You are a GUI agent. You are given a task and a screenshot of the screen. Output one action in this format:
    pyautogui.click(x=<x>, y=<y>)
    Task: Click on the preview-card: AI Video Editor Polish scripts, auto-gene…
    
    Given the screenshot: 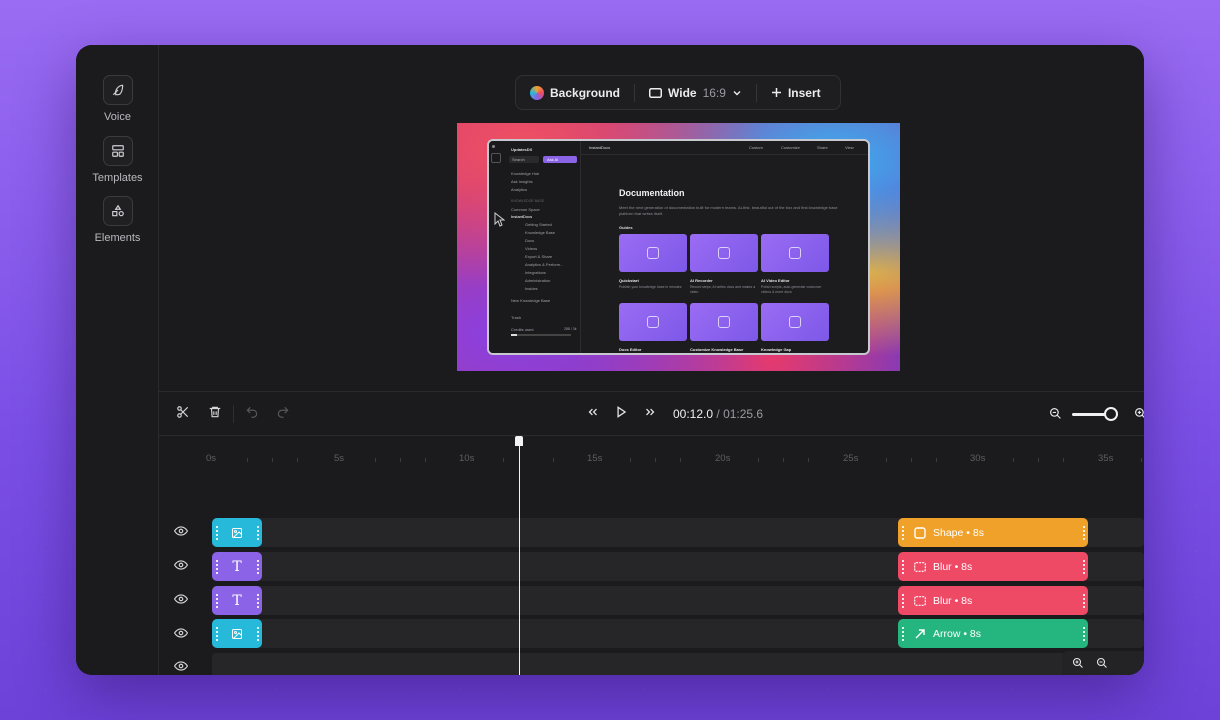 What is the action you would take?
    pyautogui.click(x=795, y=264)
    